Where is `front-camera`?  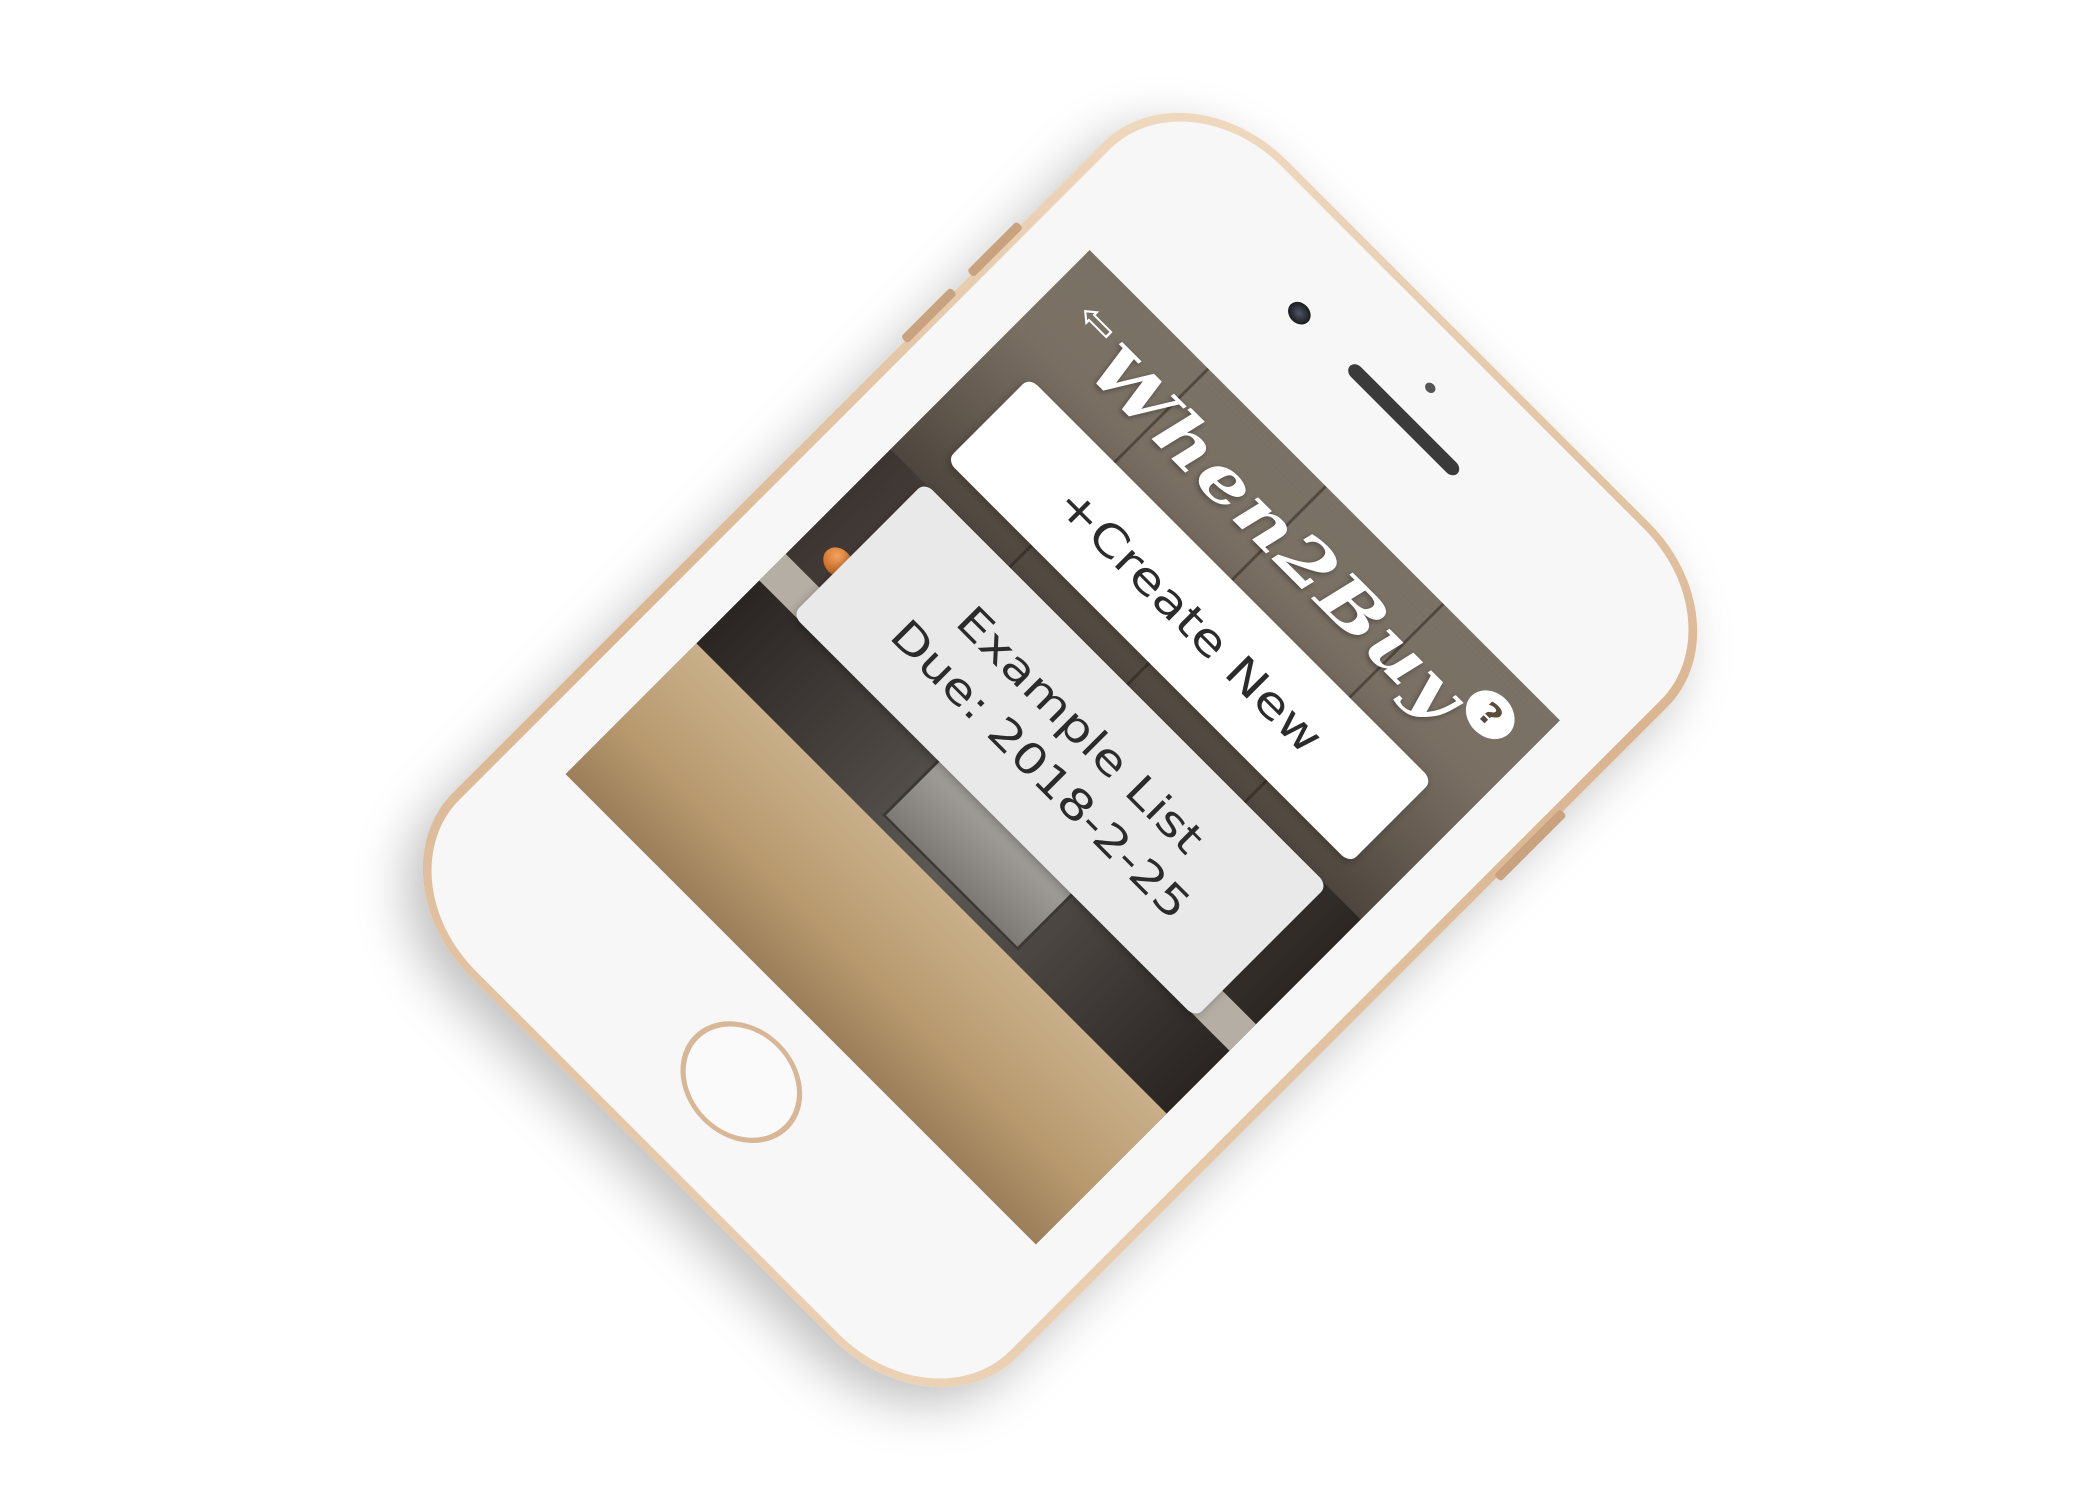 front-camera is located at coordinates (1299, 313).